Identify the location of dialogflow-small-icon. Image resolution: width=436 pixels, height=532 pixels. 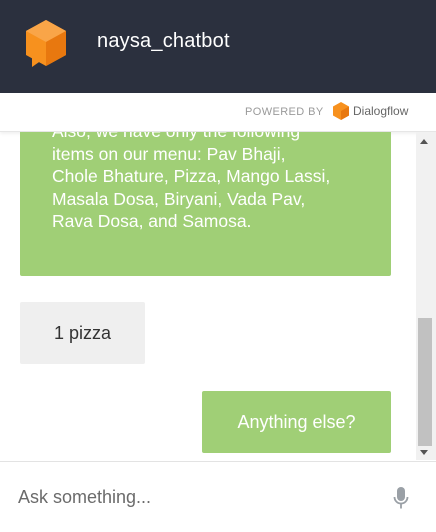
(341, 111).